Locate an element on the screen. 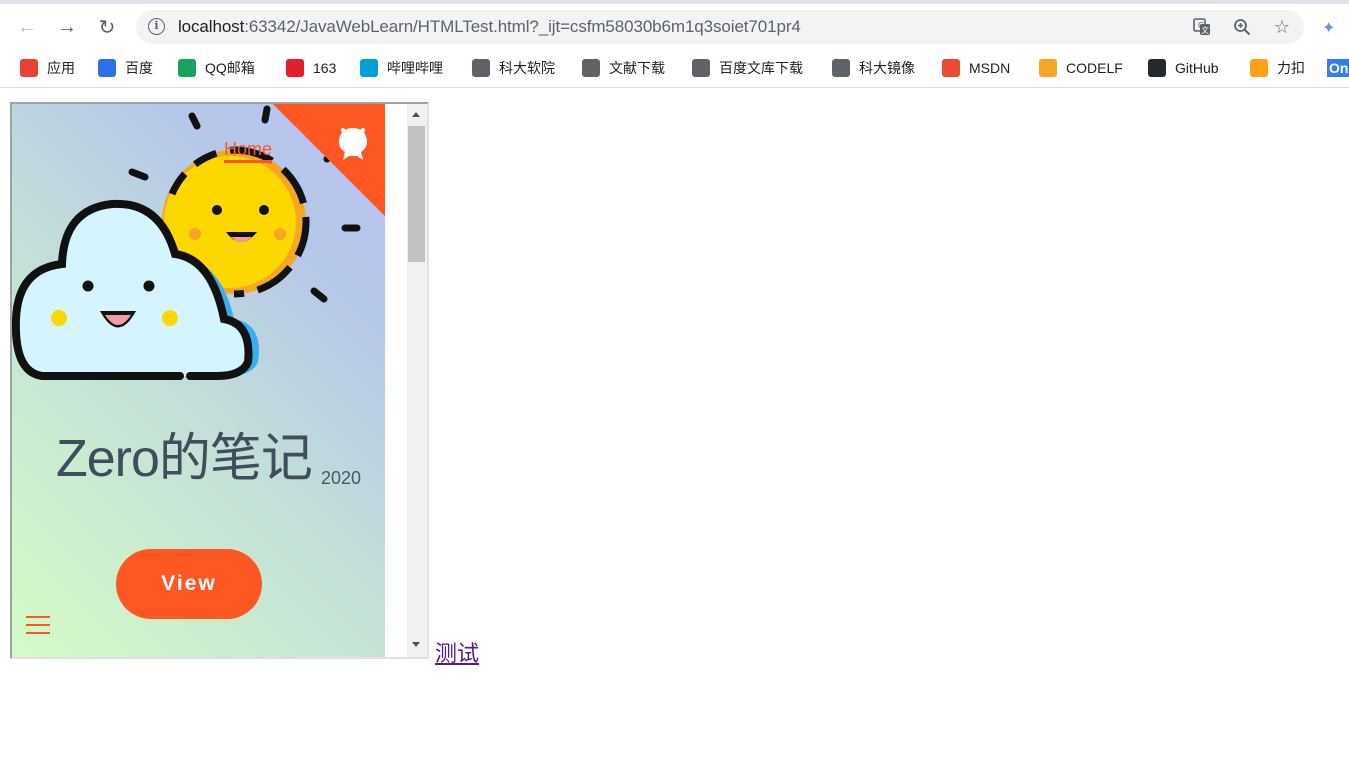 The width and height of the screenshot is (1349, 761). bookmark-label: 科大镜像 is located at coordinates (887, 68).